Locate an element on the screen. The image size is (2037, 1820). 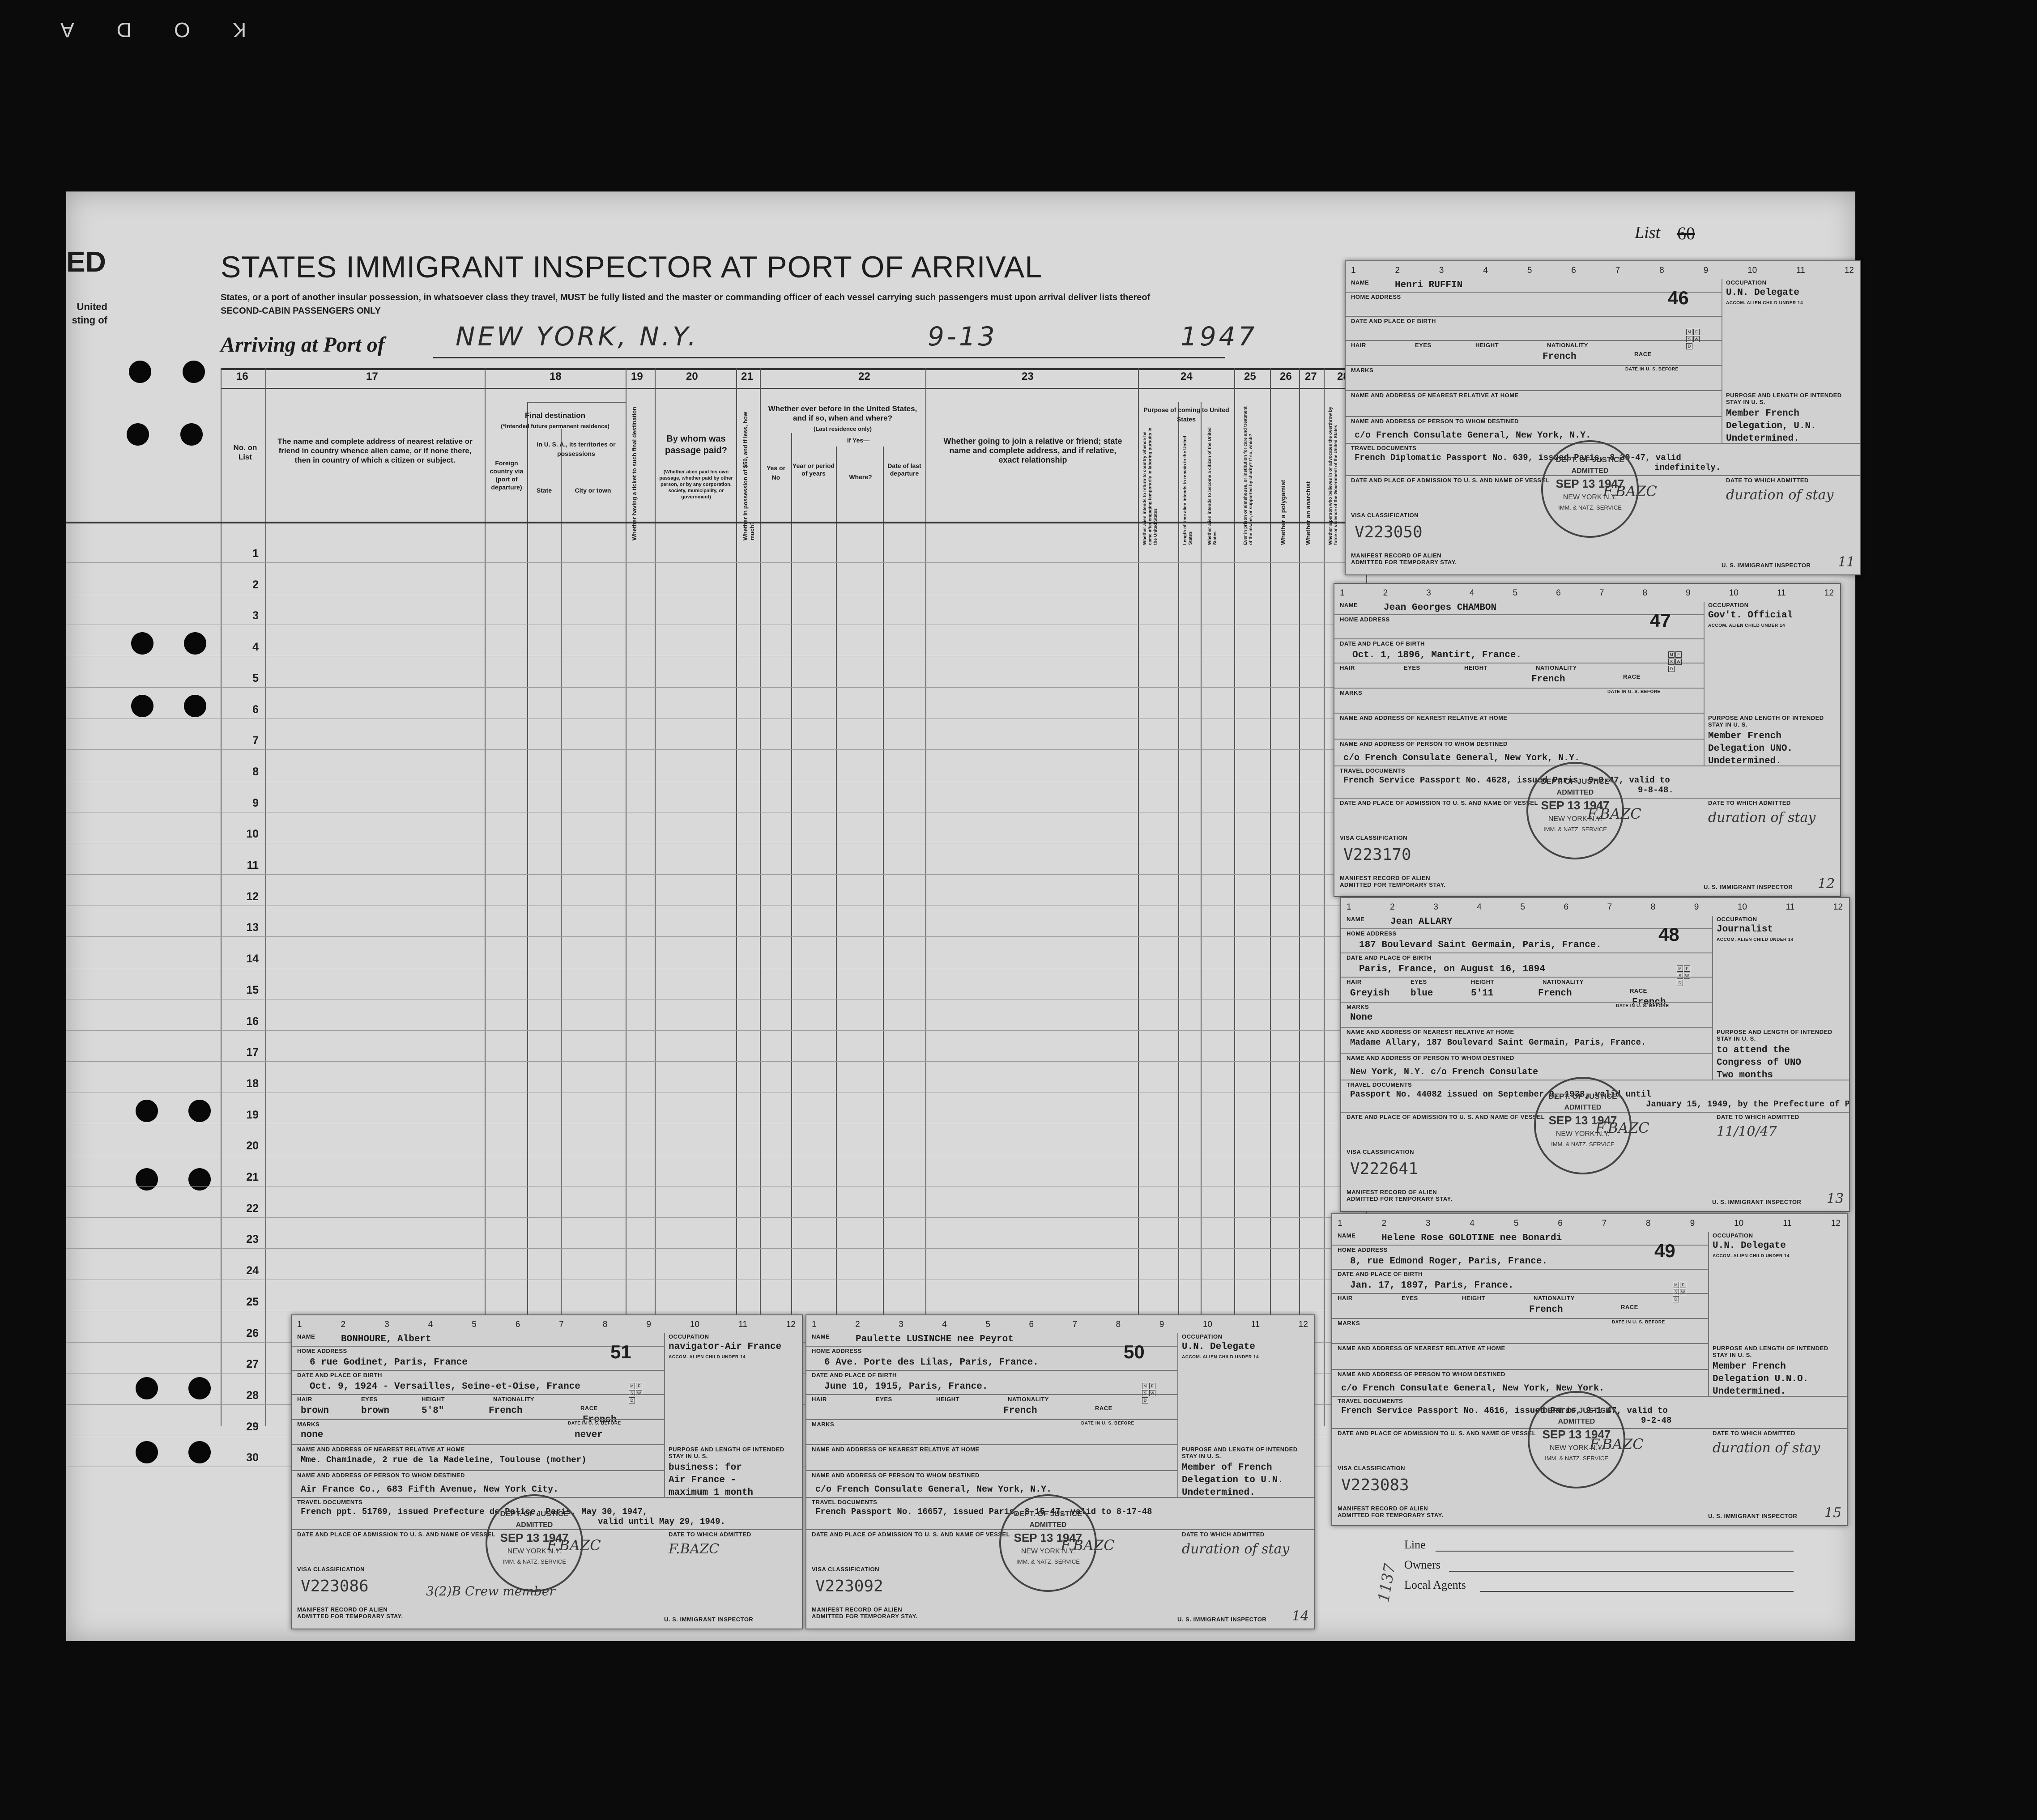
card-purpose-line: Member French is located at coordinates (1750, 1366).